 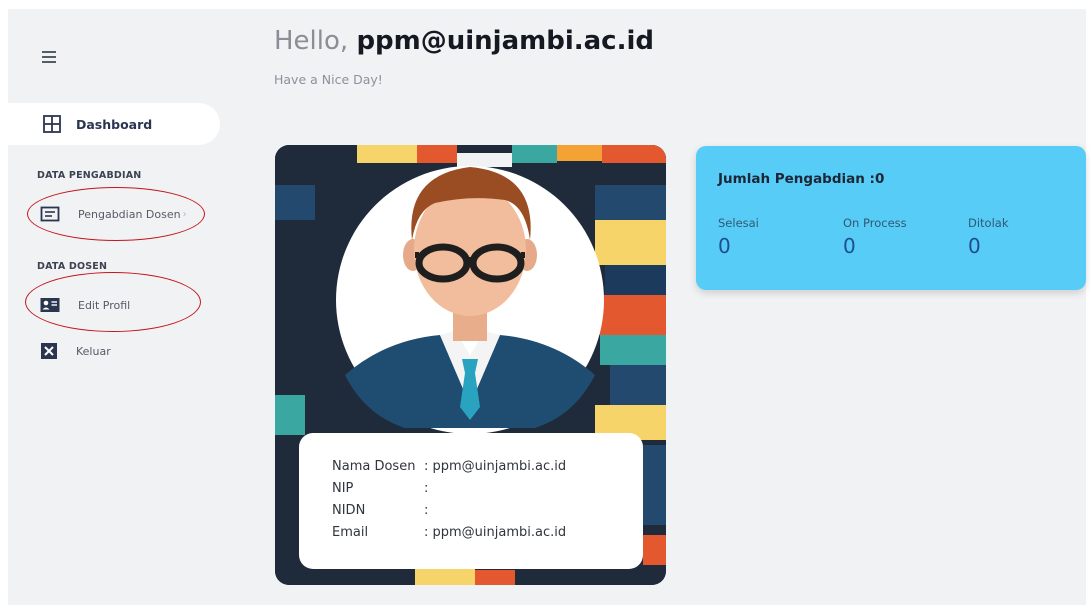 I want to click on stat-value-on-process: 0, so click(x=849, y=246).